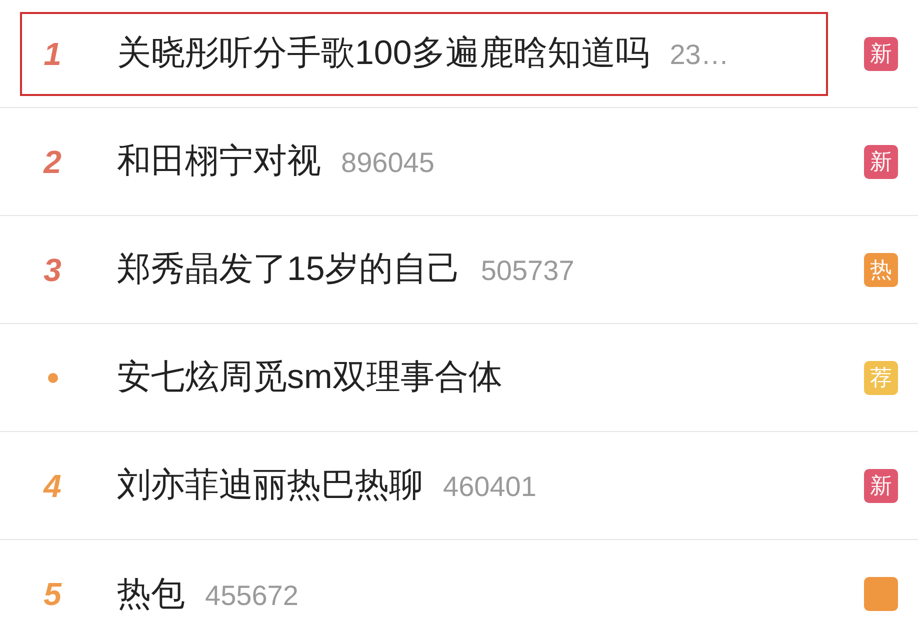 The image size is (918, 629). I want to click on topic-badge, so click(881, 594).